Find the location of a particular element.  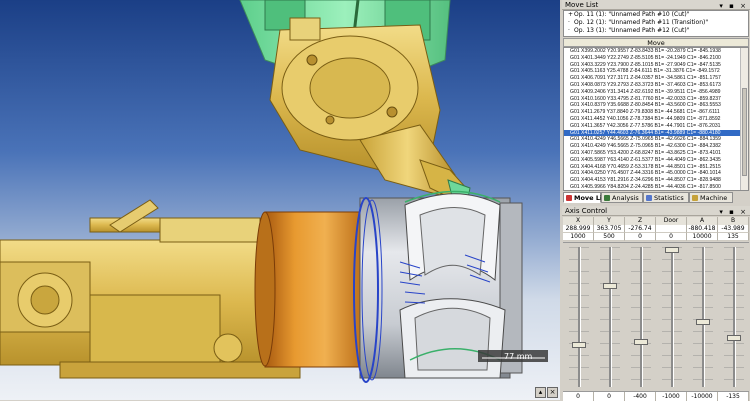

tab-machine: Machine is located at coordinates (711, 197).